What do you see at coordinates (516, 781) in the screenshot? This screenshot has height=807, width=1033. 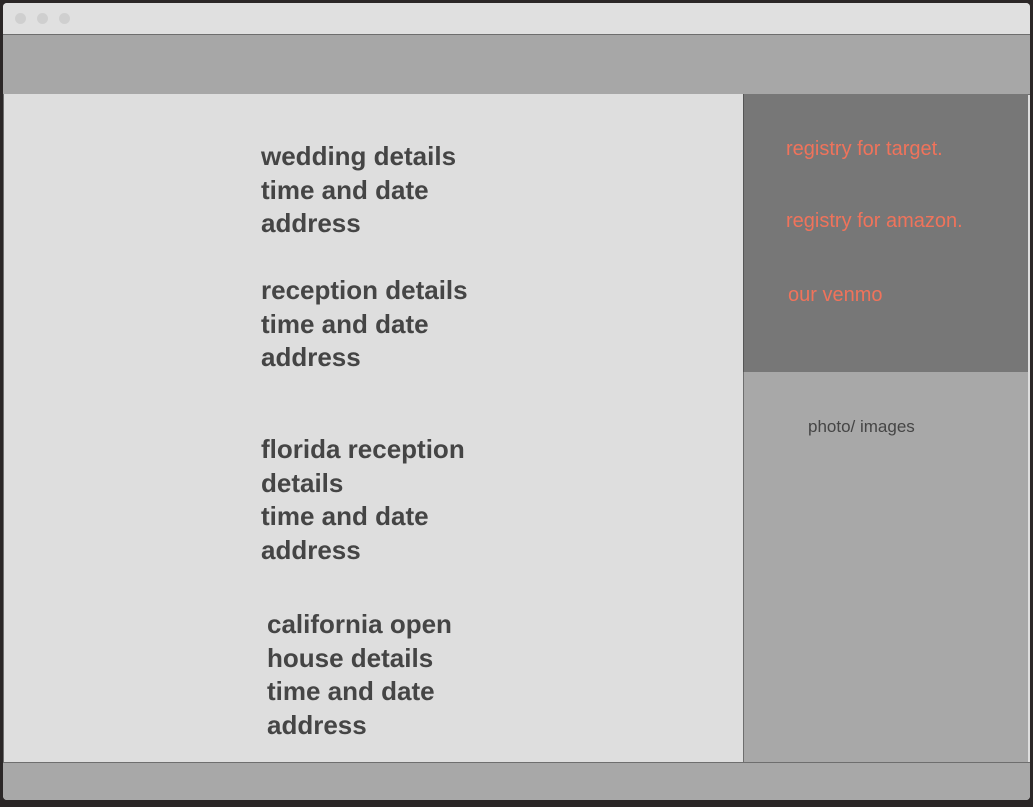 I see `page-footer` at bounding box center [516, 781].